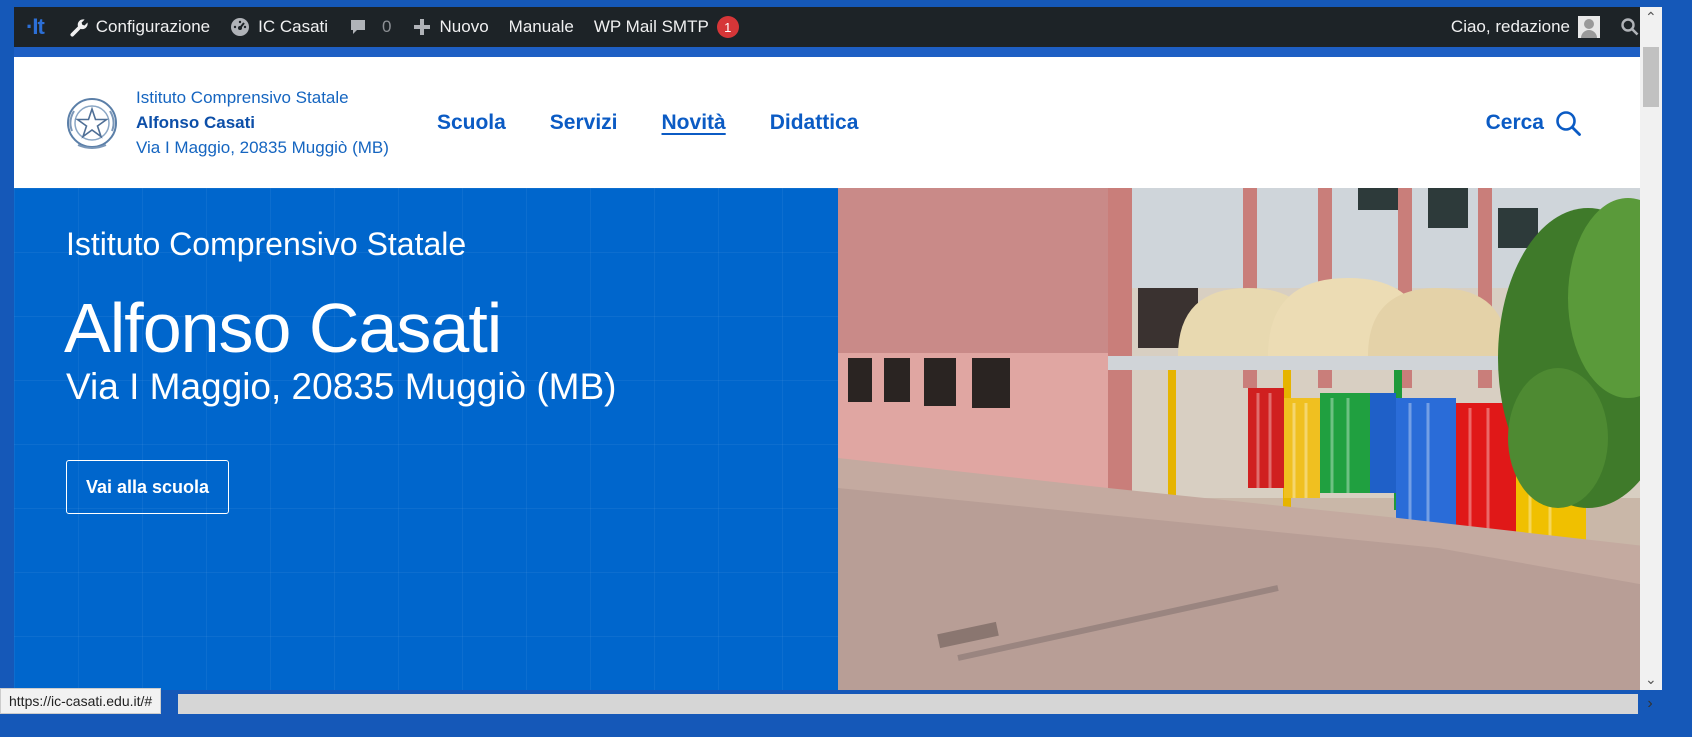  What do you see at coordinates (240, 27) in the screenshot?
I see `dashboard-icon` at bounding box center [240, 27].